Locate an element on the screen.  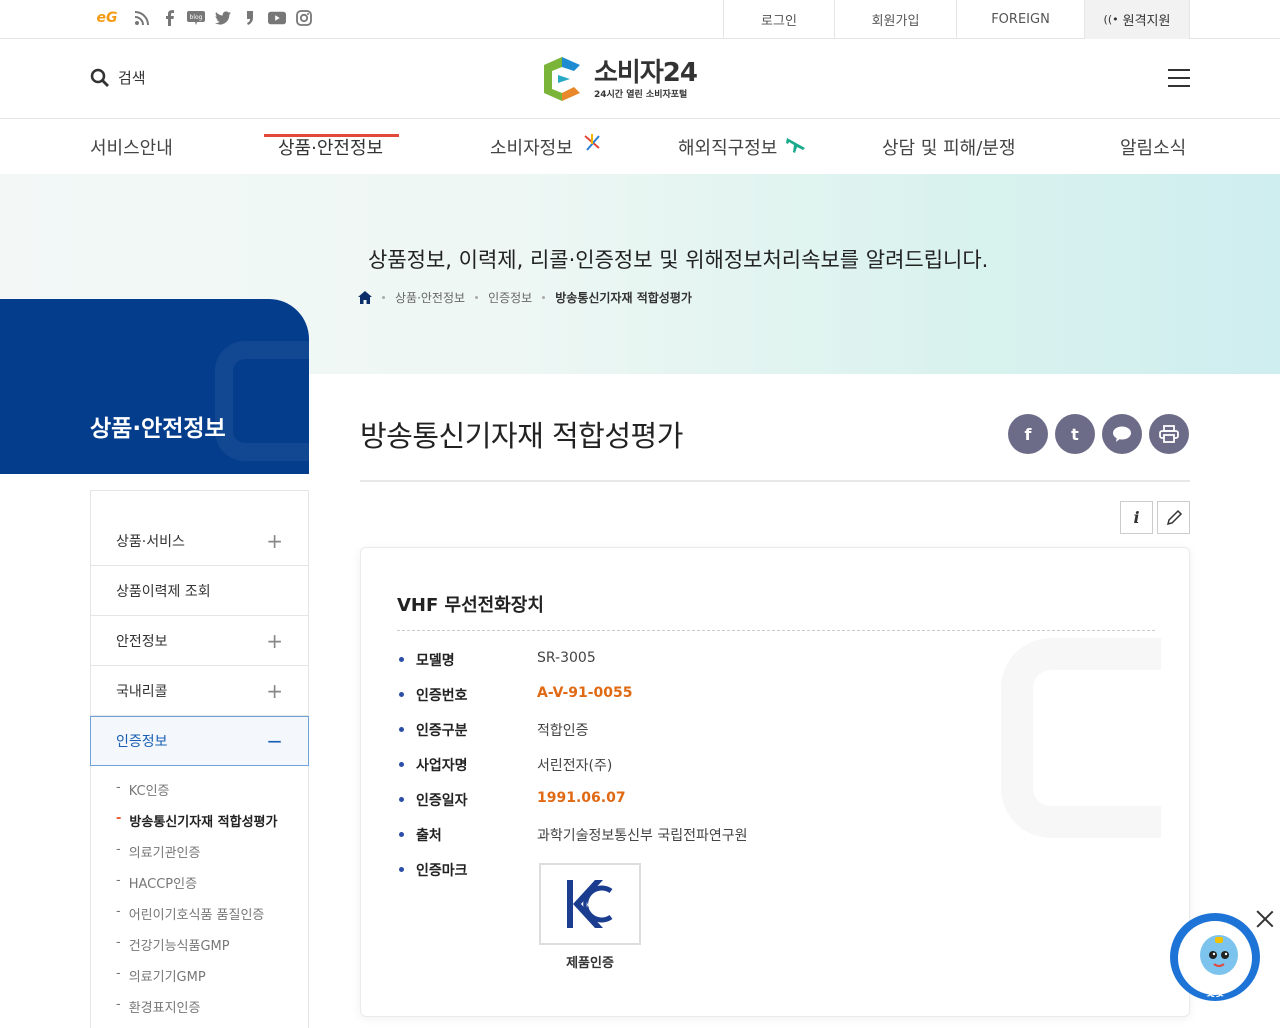
nav-label: 소비자정보 is located at coordinates (531, 148).